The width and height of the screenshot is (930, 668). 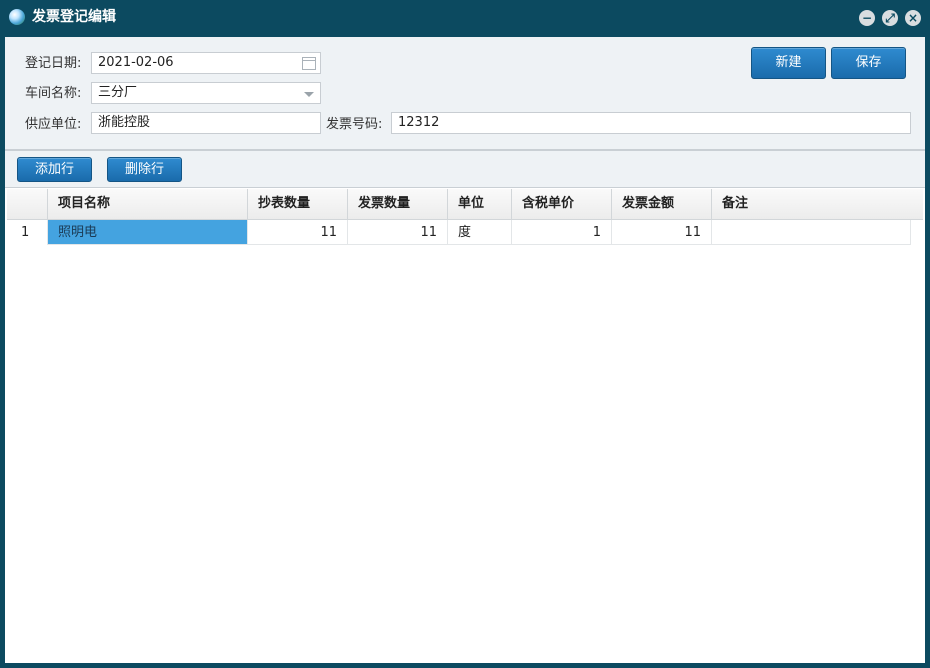 What do you see at coordinates (53, 93) in the screenshot?
I see `workshop-label: 车间名称:` at bounding box center [53, 93].